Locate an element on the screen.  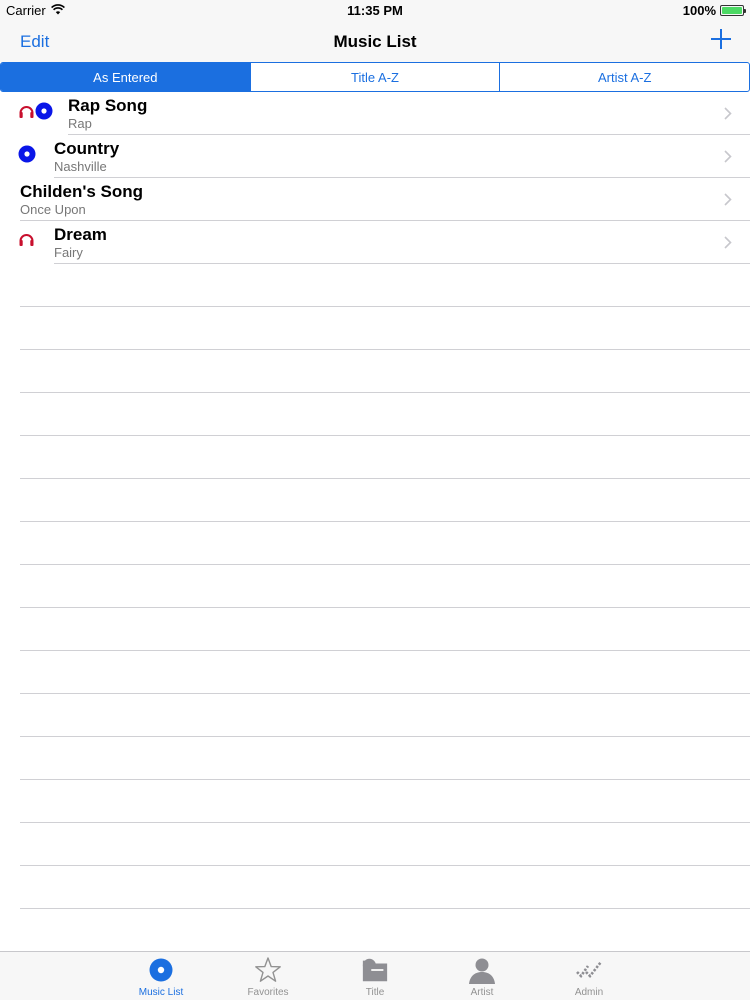
song-subtitle: Nashville is located at coordinates (80, 166).